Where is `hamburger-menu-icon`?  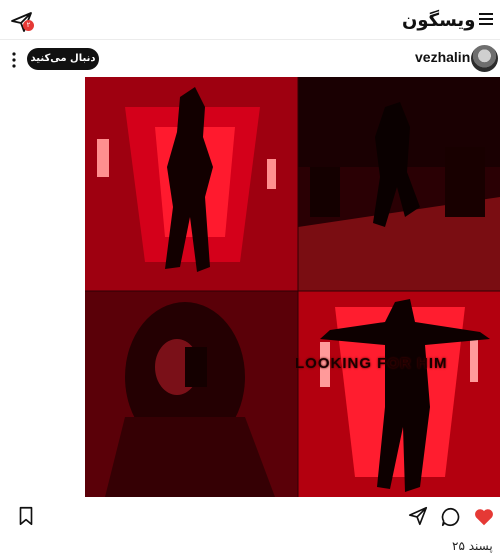
hamburger-menu-icon is located at coordinates (486, 19).